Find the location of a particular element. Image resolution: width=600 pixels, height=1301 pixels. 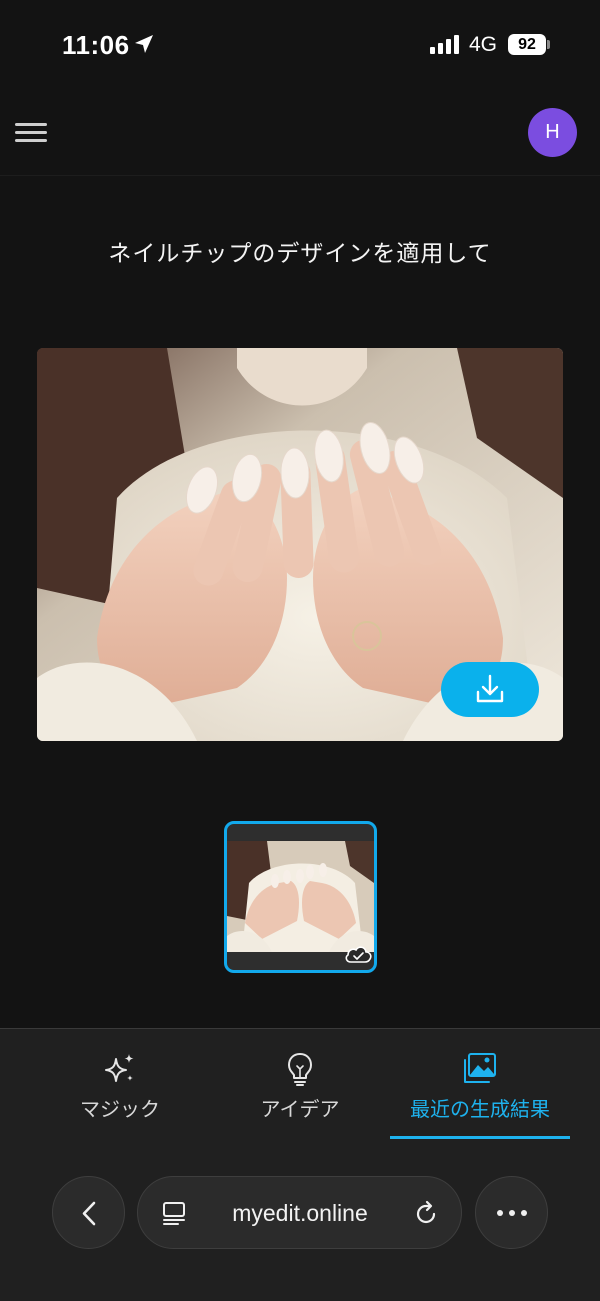

more-dots-icon is located at coordinates (512, 1213).